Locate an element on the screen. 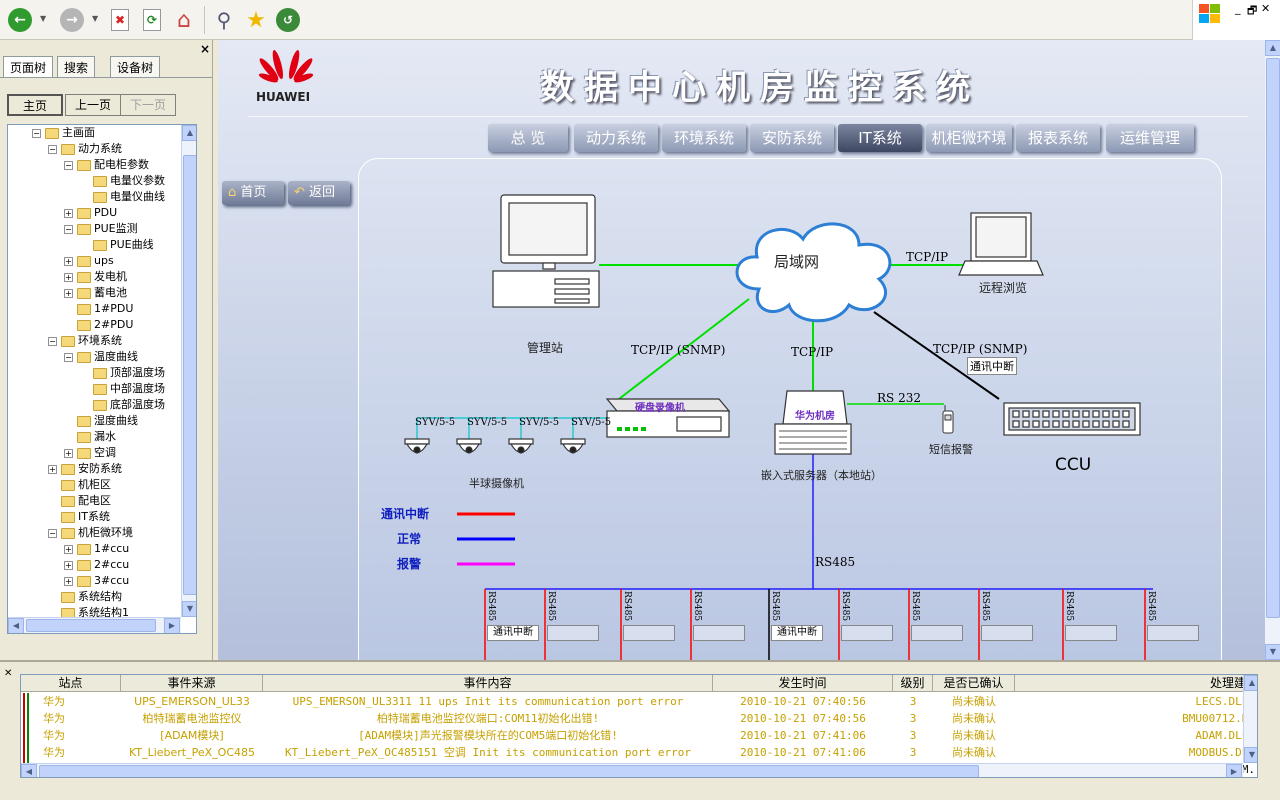  favorites-icon: ★ is located at coordinates (256, 20).